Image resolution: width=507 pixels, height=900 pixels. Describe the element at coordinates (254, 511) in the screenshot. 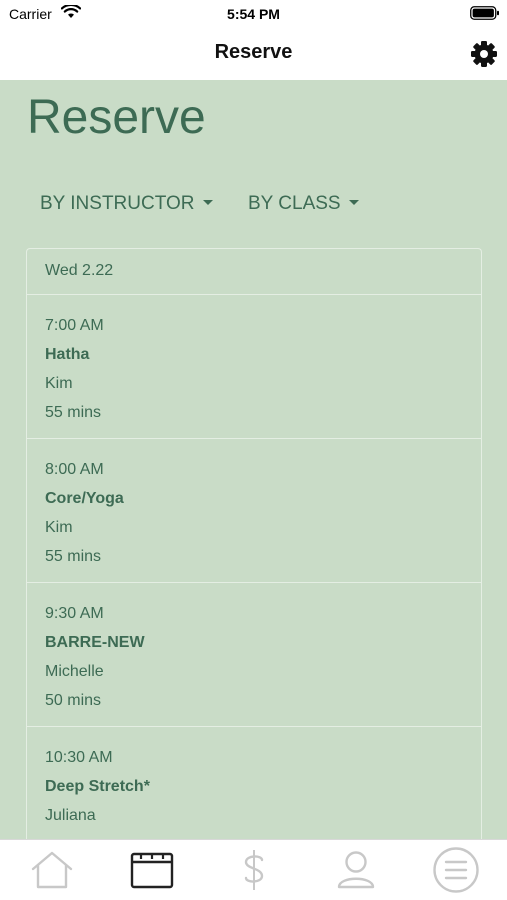

I see `class-row: 8:00 AM Core/Yoga Kim 55 mins` at that location.